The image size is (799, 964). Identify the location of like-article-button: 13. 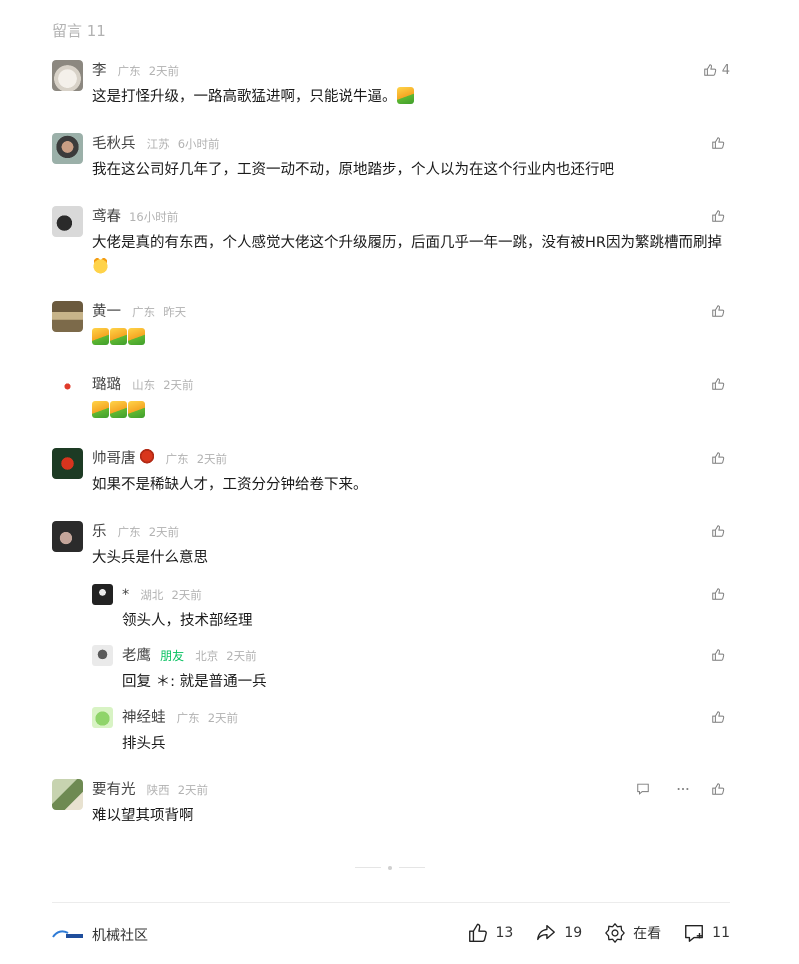
(490, 933).